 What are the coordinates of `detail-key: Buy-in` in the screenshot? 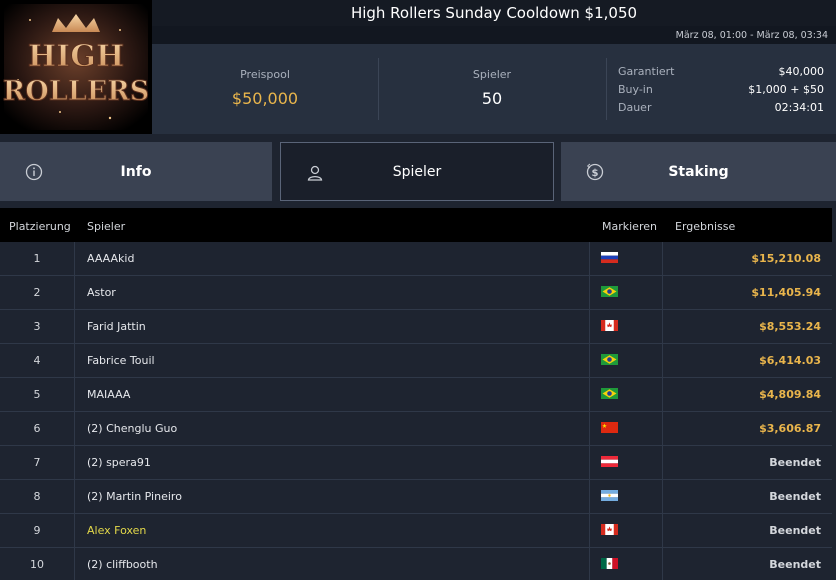 It's located at (635, 89).